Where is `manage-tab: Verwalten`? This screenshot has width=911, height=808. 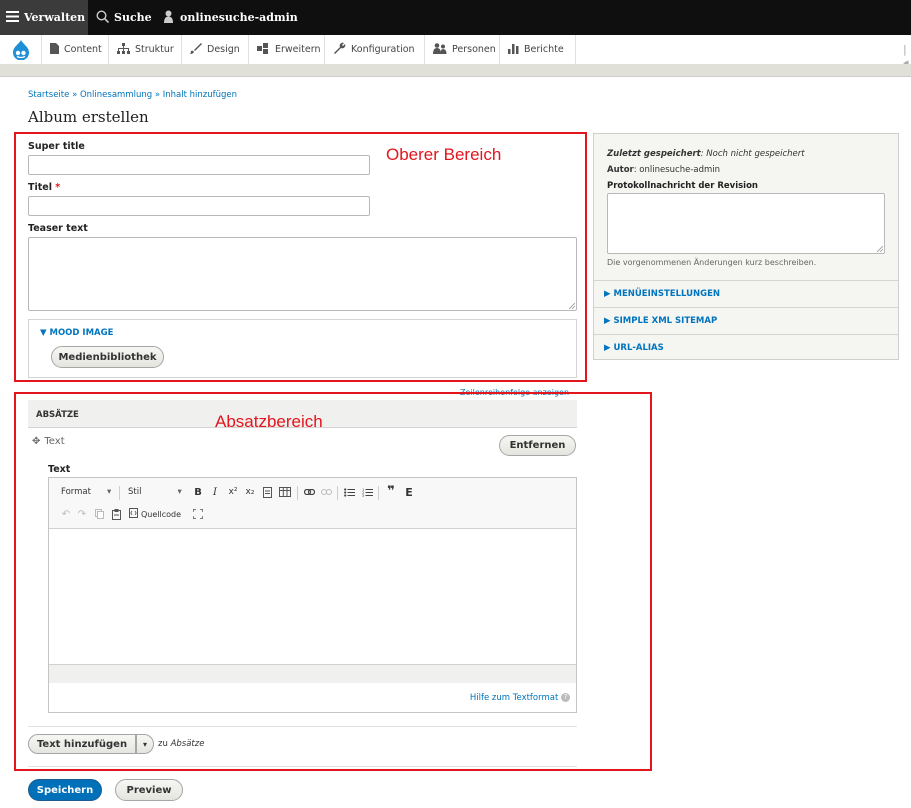
manage-tab: Verwalten is located at coordinates (44, 17).